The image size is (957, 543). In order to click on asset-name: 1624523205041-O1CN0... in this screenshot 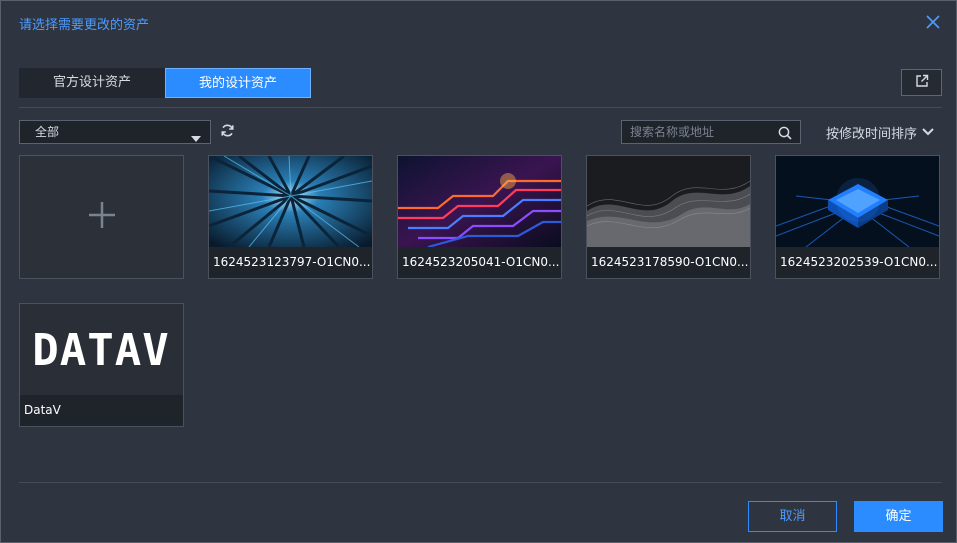, I will do `click(479, 262)`.